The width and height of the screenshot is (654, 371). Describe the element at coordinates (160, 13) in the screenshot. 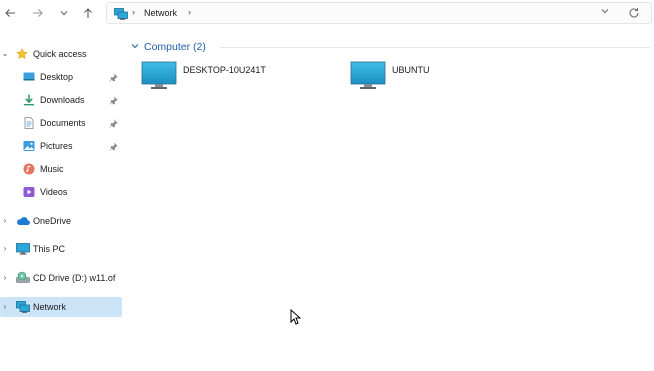

I see `breadcrumb-network: Network` at that location.